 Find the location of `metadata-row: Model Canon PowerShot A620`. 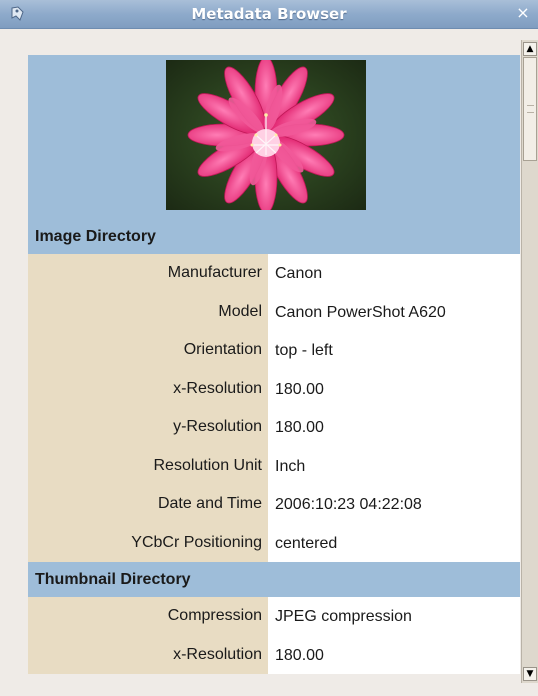

metadata-row: Model Canon PowerShot A620 is located at coordinates (274, 311).